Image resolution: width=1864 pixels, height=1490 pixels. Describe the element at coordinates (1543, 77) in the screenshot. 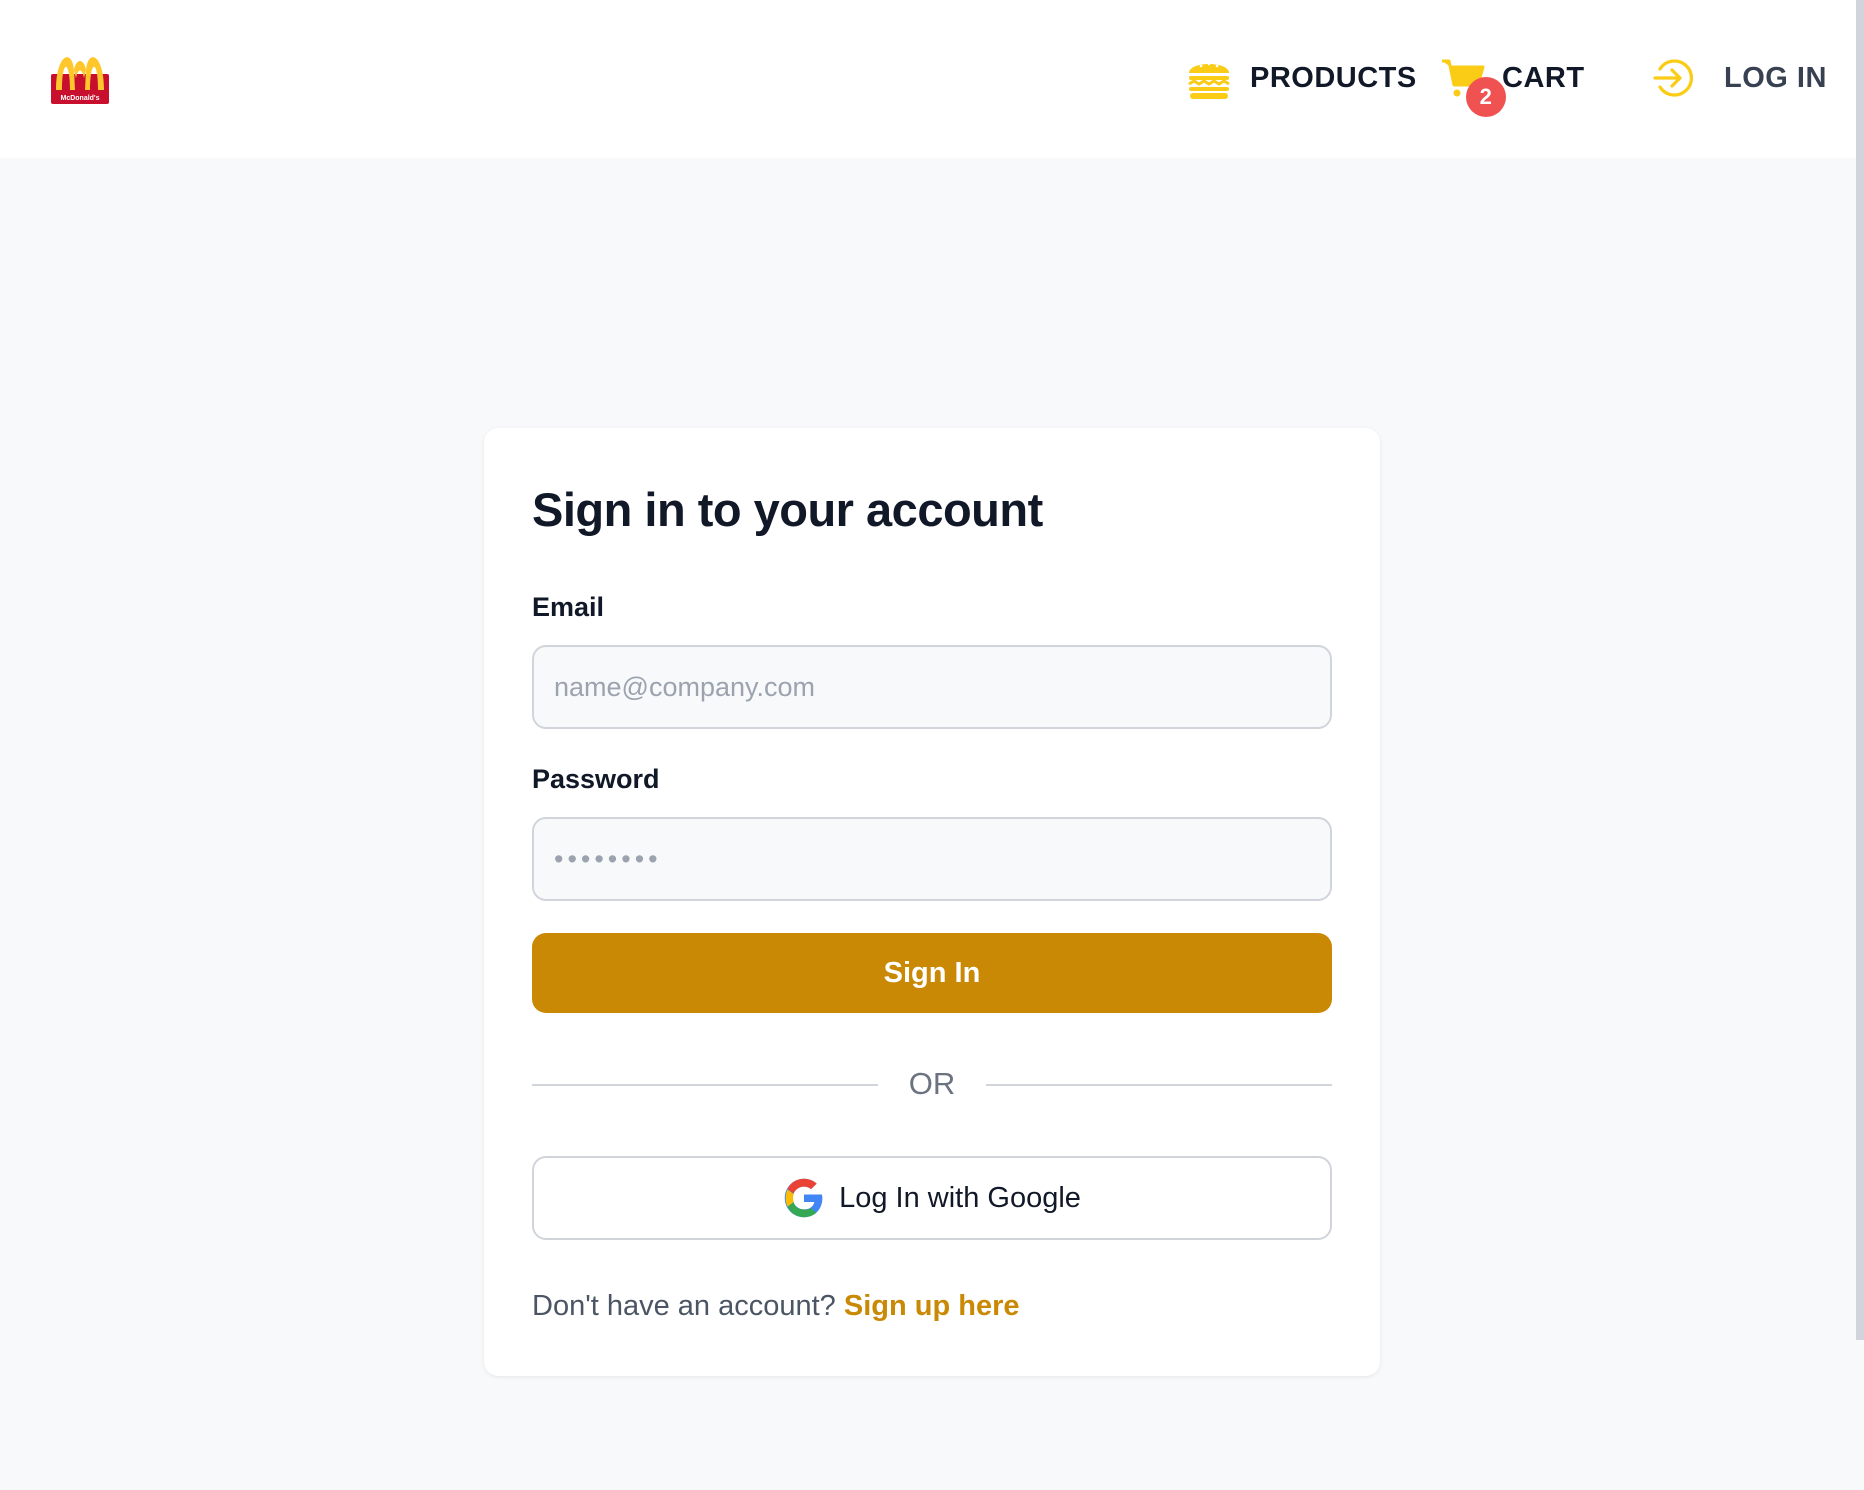

I see `nav-cart-label: CART` at that location.